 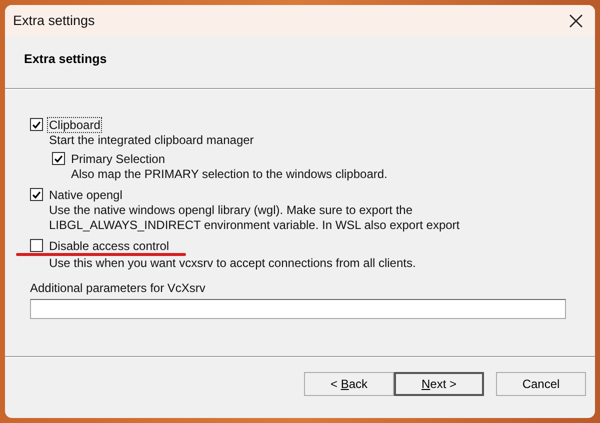 I want to click on wizard-button: Next >, so click(x=439, y=384).